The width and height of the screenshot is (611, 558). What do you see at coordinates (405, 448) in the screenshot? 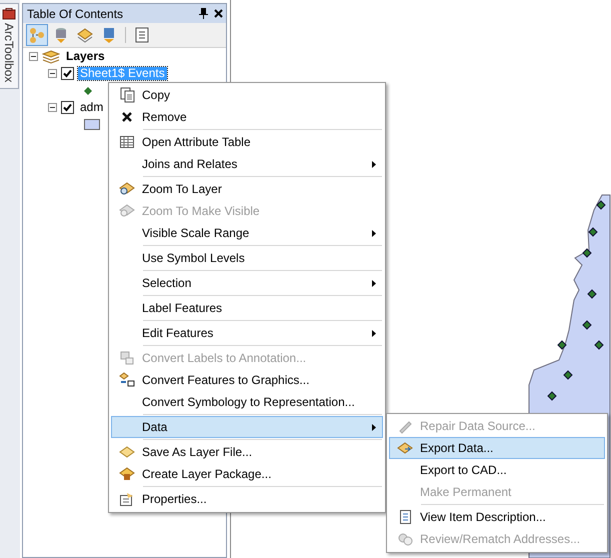
I see `export-icon` at bounding box center [405, 448].